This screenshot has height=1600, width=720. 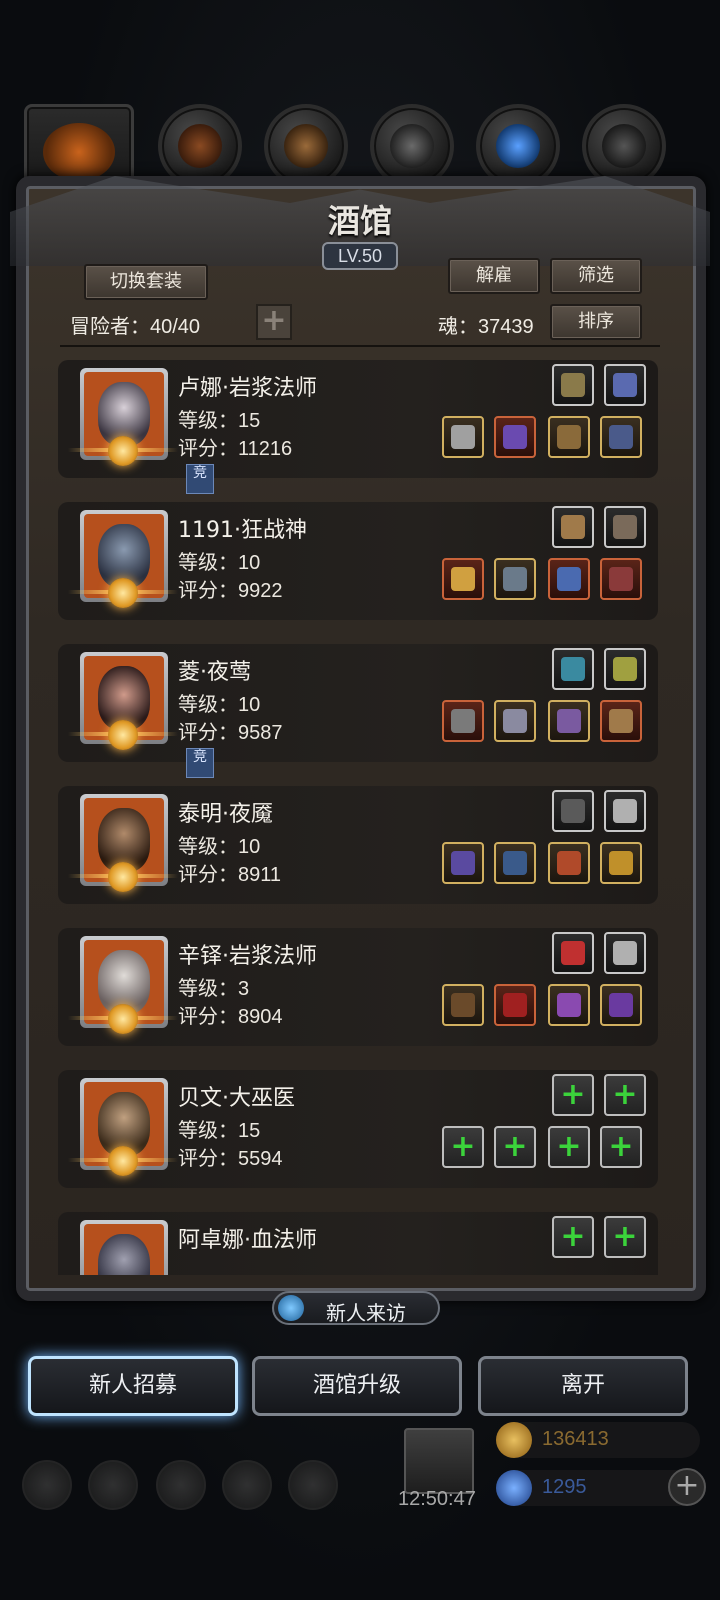 What do you see at coordinates (515, 1147) in the screenshot?
I see `empty-armor-slot: +` at bounding box center [515, 1147].